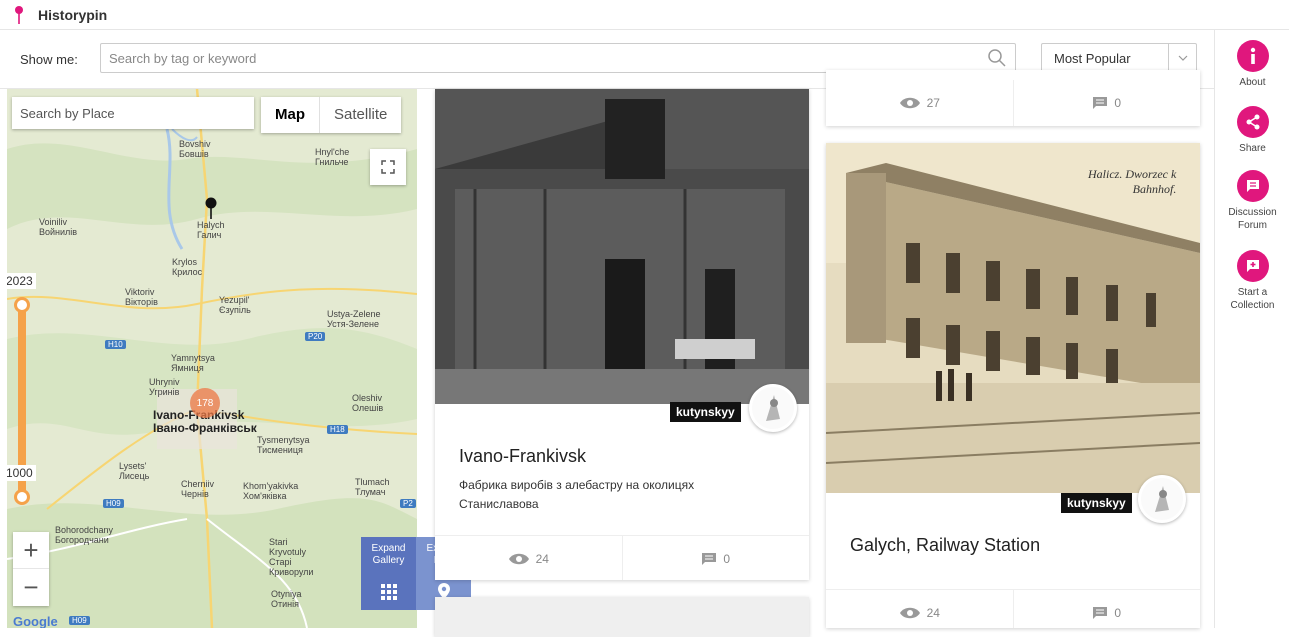 The image size is (1289, 637). What do you see at coordinates (187, 267) in the screenshot?
I see `place-label: Krylos Крилос` at bounding box center [187, 267].